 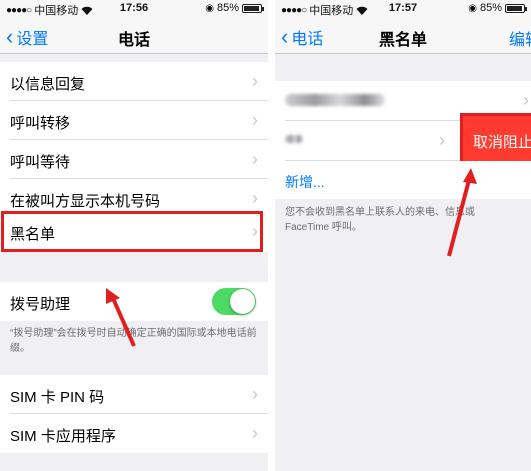 I want to click on page-title: 电话, so click(x=133, y=40).